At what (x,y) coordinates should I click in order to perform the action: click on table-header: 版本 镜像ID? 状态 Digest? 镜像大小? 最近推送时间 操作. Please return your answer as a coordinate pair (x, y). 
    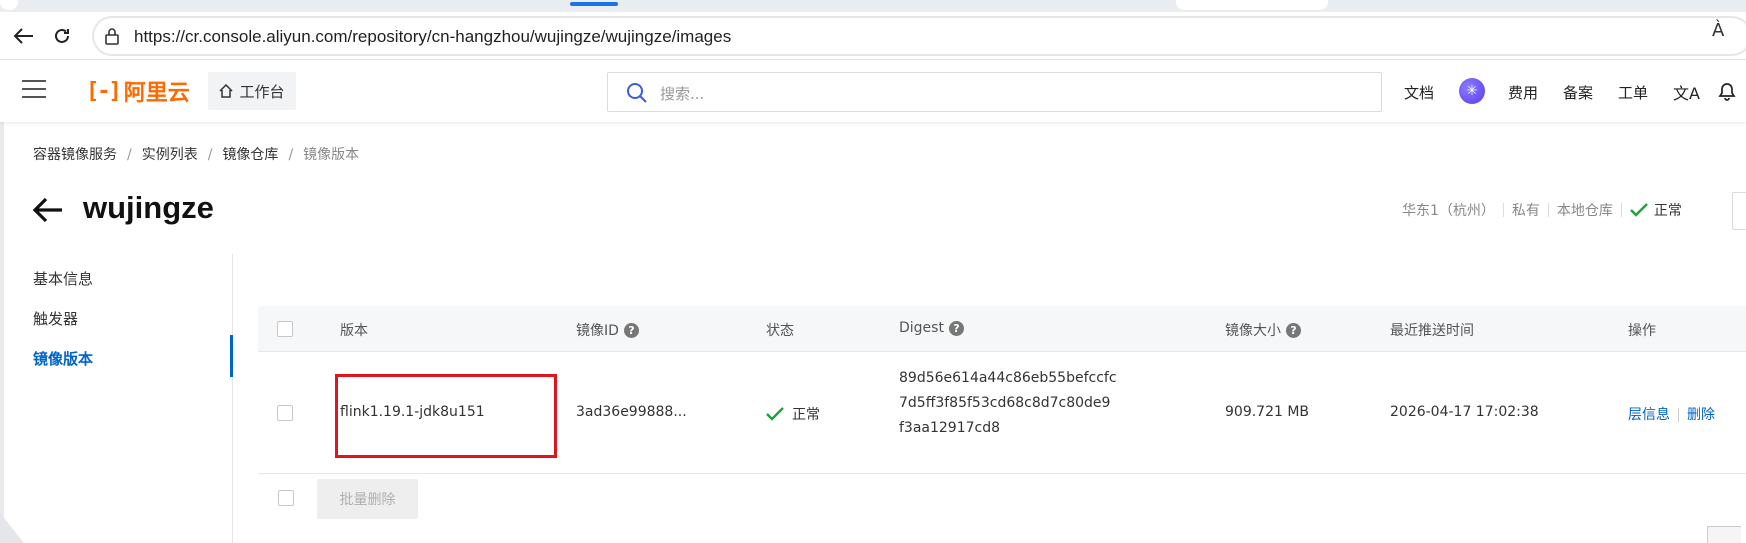
    Looking at the image, I should click on (1002, 329).